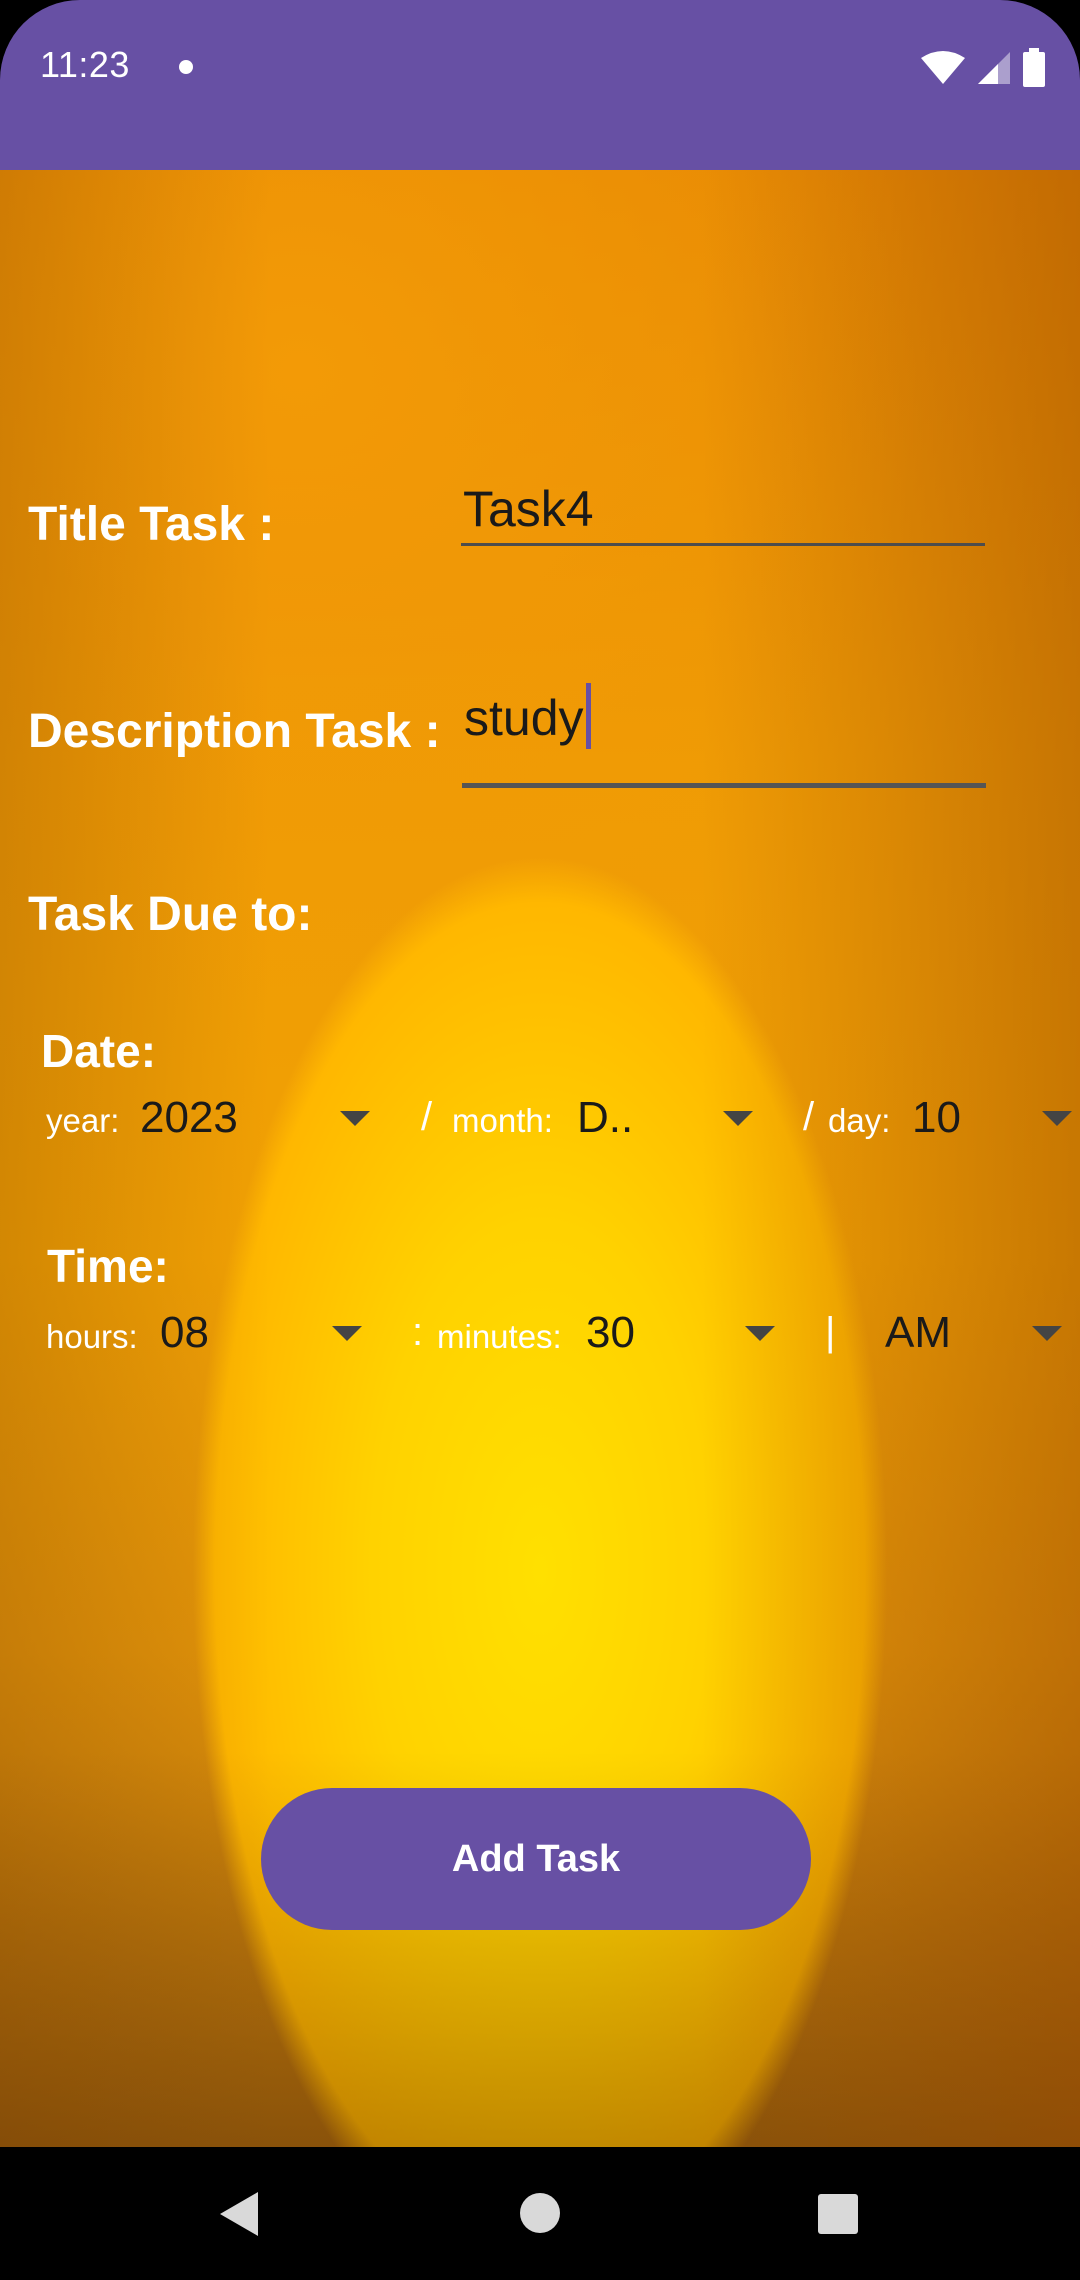  Describe the element at coordinates (239, 2214) in the screenshot. I see `back-icon` at that location.